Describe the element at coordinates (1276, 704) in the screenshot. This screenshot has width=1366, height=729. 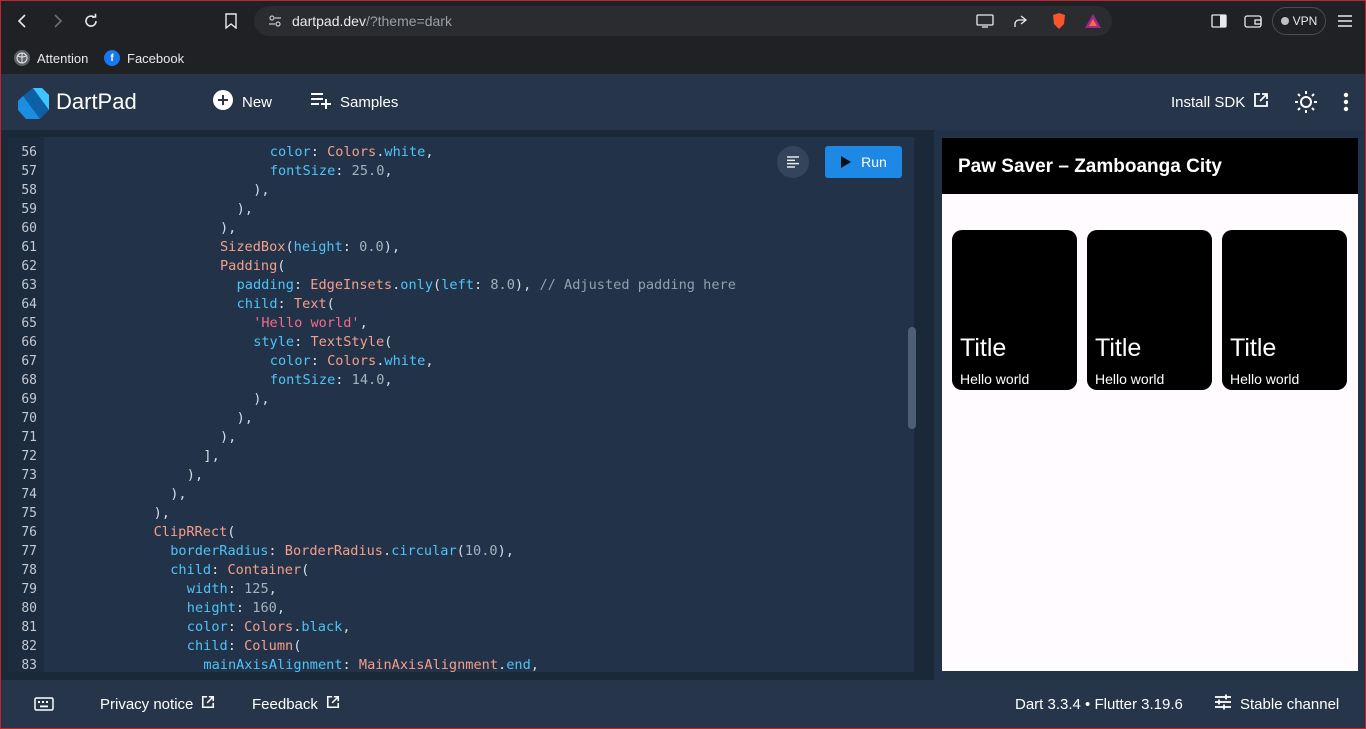
I see `channel-button: Stable channel` at that location.